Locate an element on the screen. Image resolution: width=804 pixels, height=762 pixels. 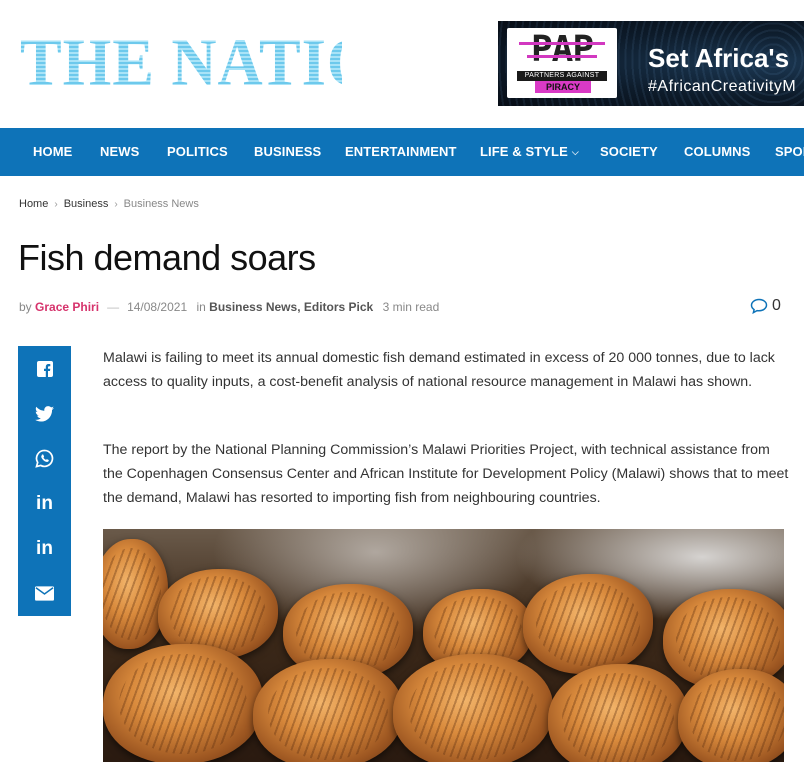
nav-item-entertainment: ENTERTAINMENT is located at coordinates (401, 152).